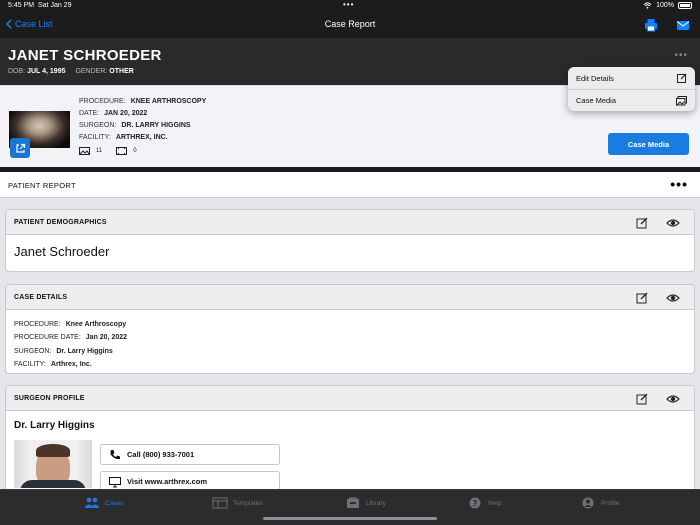 Image resolution: width=700 pixels, height=525 pixels. What do you see at coordinates (84, 351) in the screenshot?
I see `detail-value: Dr. Larry Higgins` at bounding box center [84, 351].